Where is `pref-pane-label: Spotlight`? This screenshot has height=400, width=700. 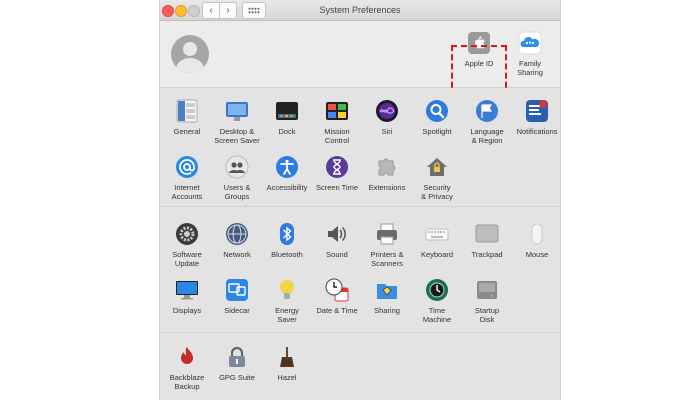
pref-pane-label: Spotlight is located at coordinates (437, 131).